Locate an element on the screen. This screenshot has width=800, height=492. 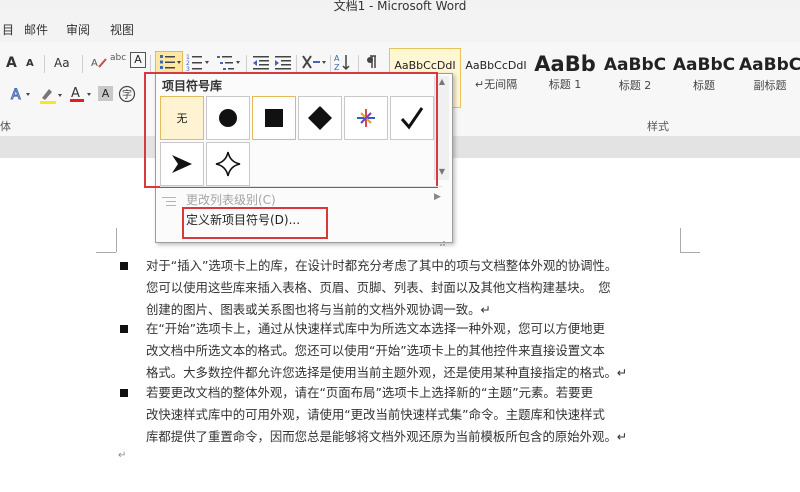
bullets-button is located at coordinates (169, 62).